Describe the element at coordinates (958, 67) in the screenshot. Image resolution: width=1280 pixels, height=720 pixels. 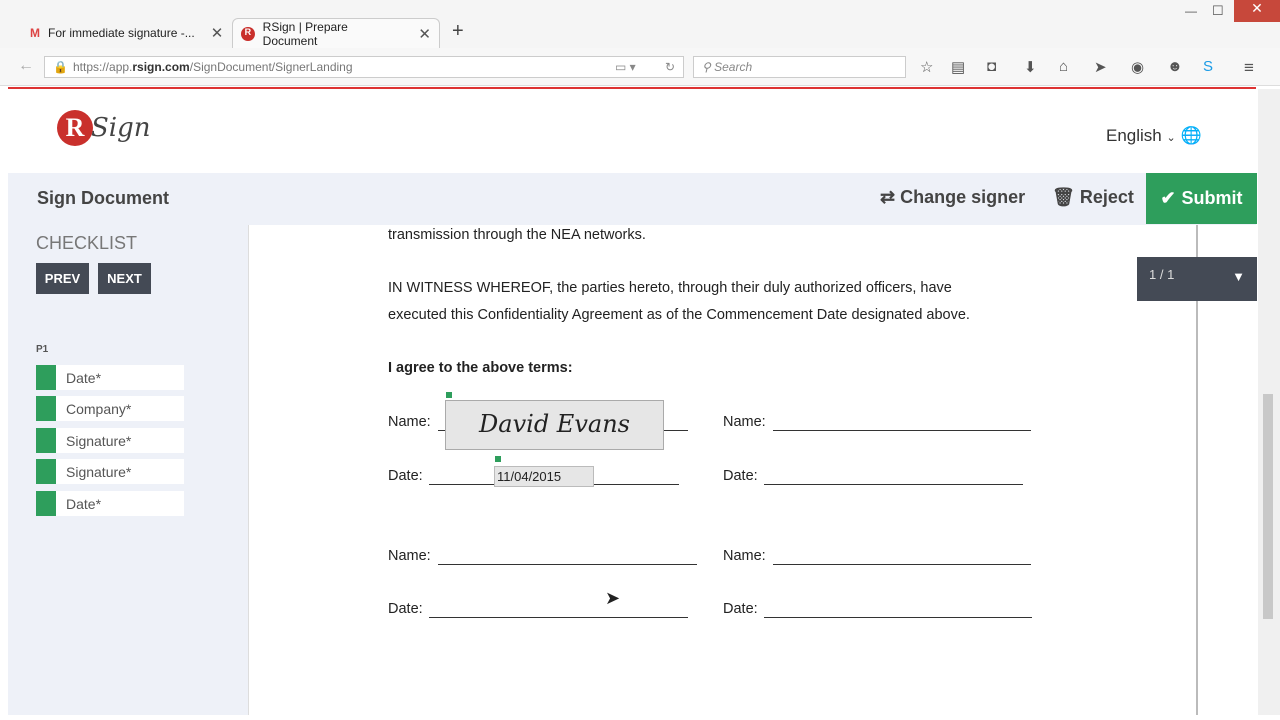
I see `clipboard-icon: ▤` at that location.